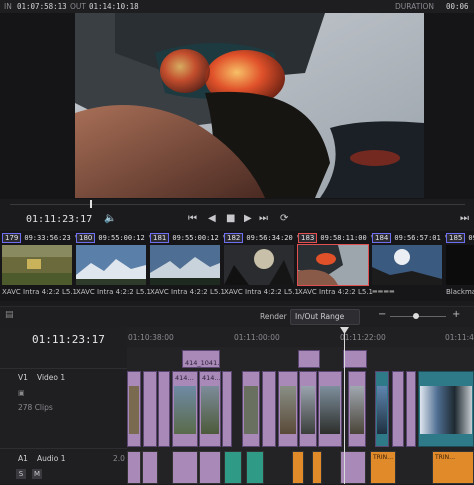  I want to click on out-label: OUT, so click(78, 6).